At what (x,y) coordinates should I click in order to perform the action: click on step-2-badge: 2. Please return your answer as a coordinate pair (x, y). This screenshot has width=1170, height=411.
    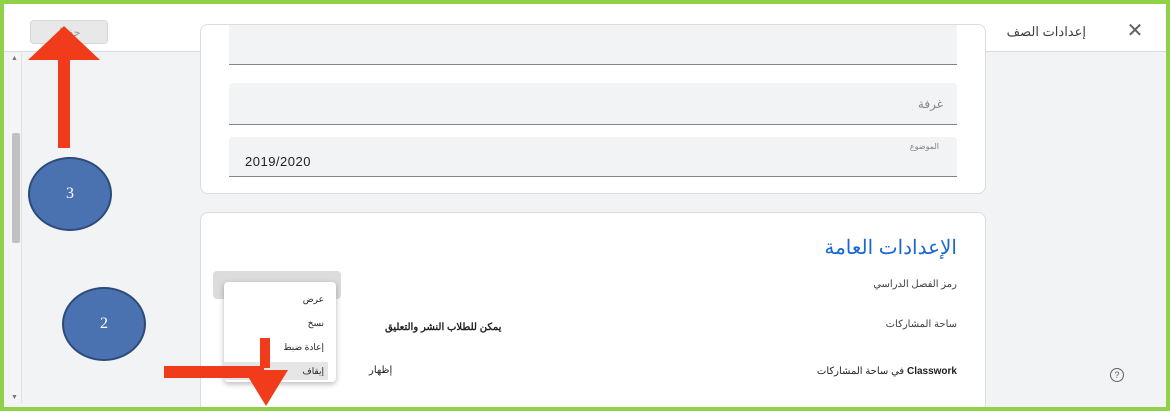
    Looking at the image, I should click on (104, 324).